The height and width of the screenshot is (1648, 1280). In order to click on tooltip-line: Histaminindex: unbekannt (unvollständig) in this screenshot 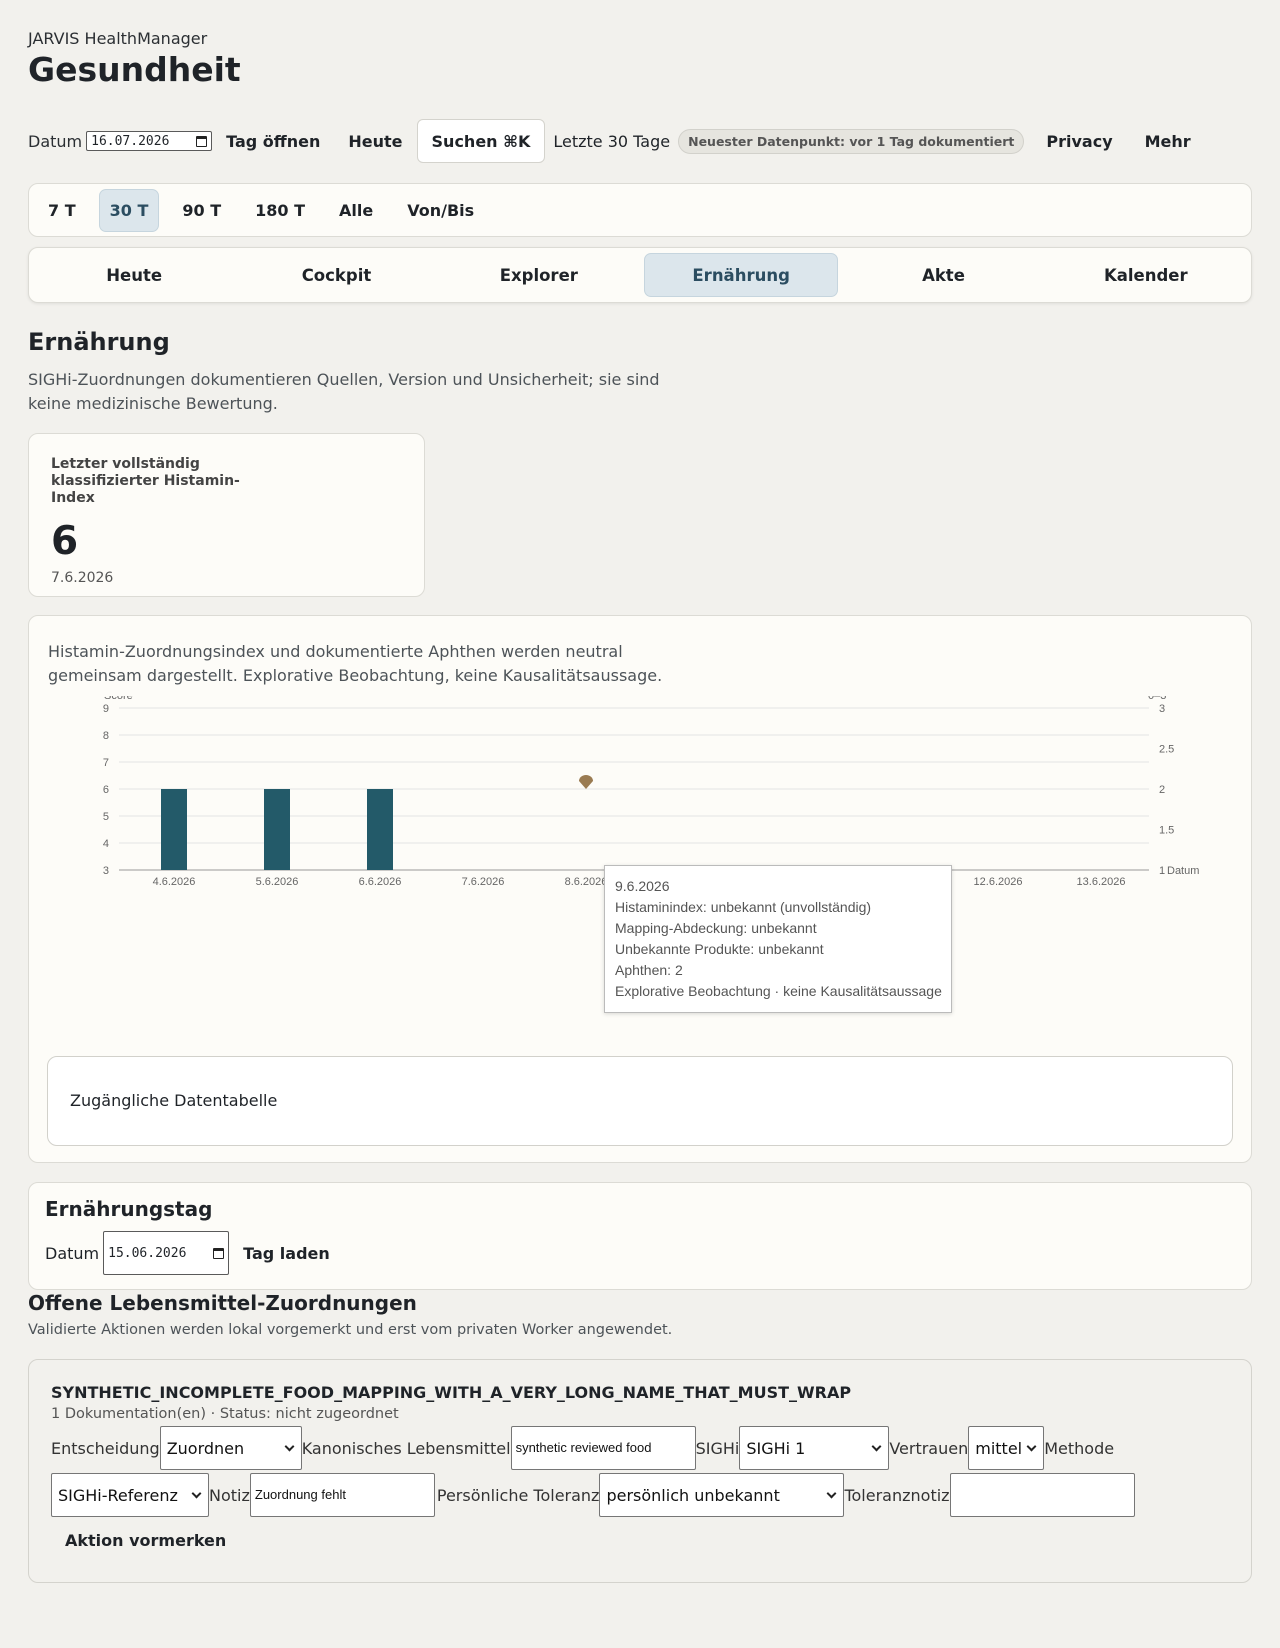, I will do `click(743, 907)`.